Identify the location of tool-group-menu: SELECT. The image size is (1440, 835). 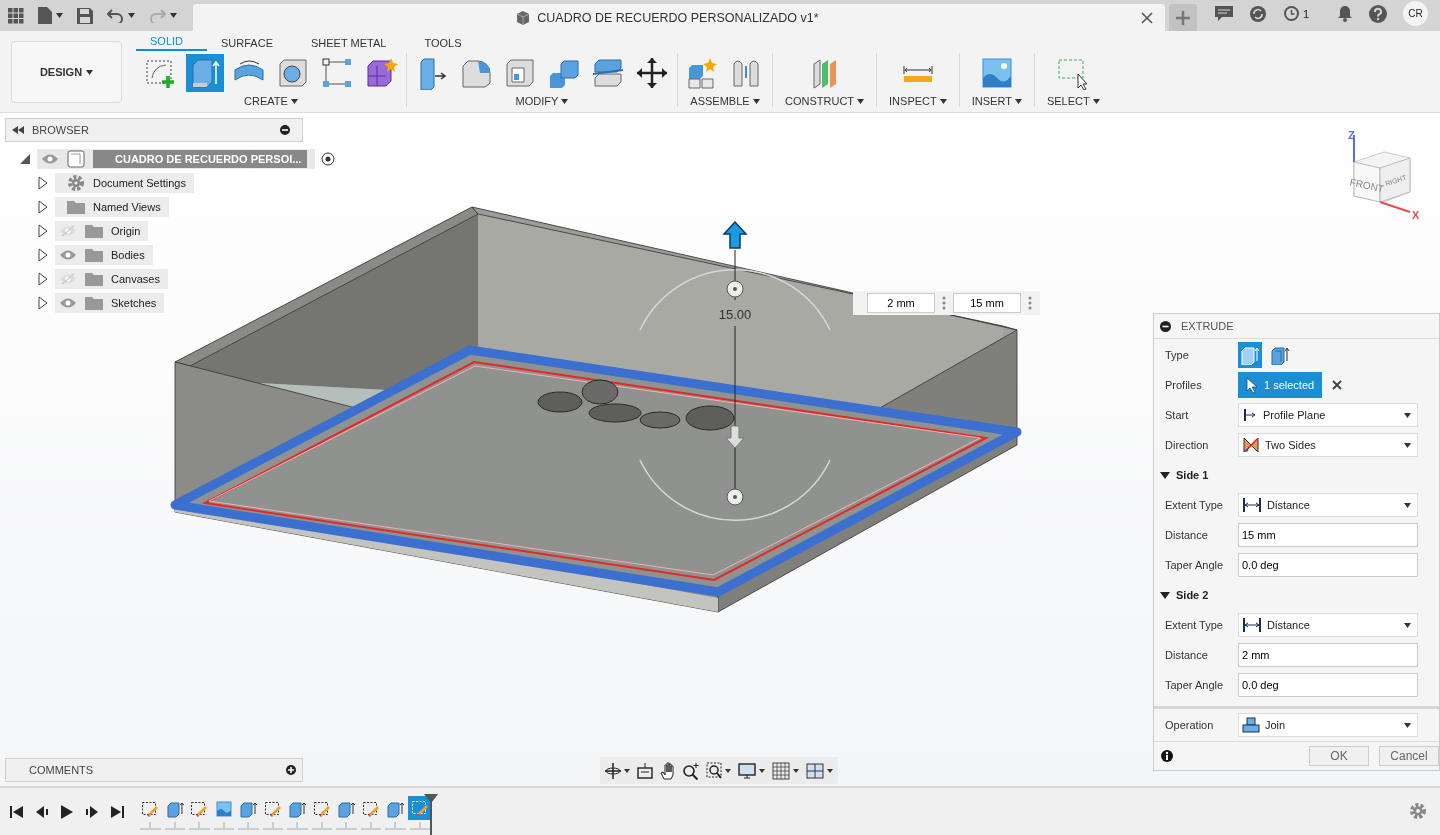
(1073, 100).